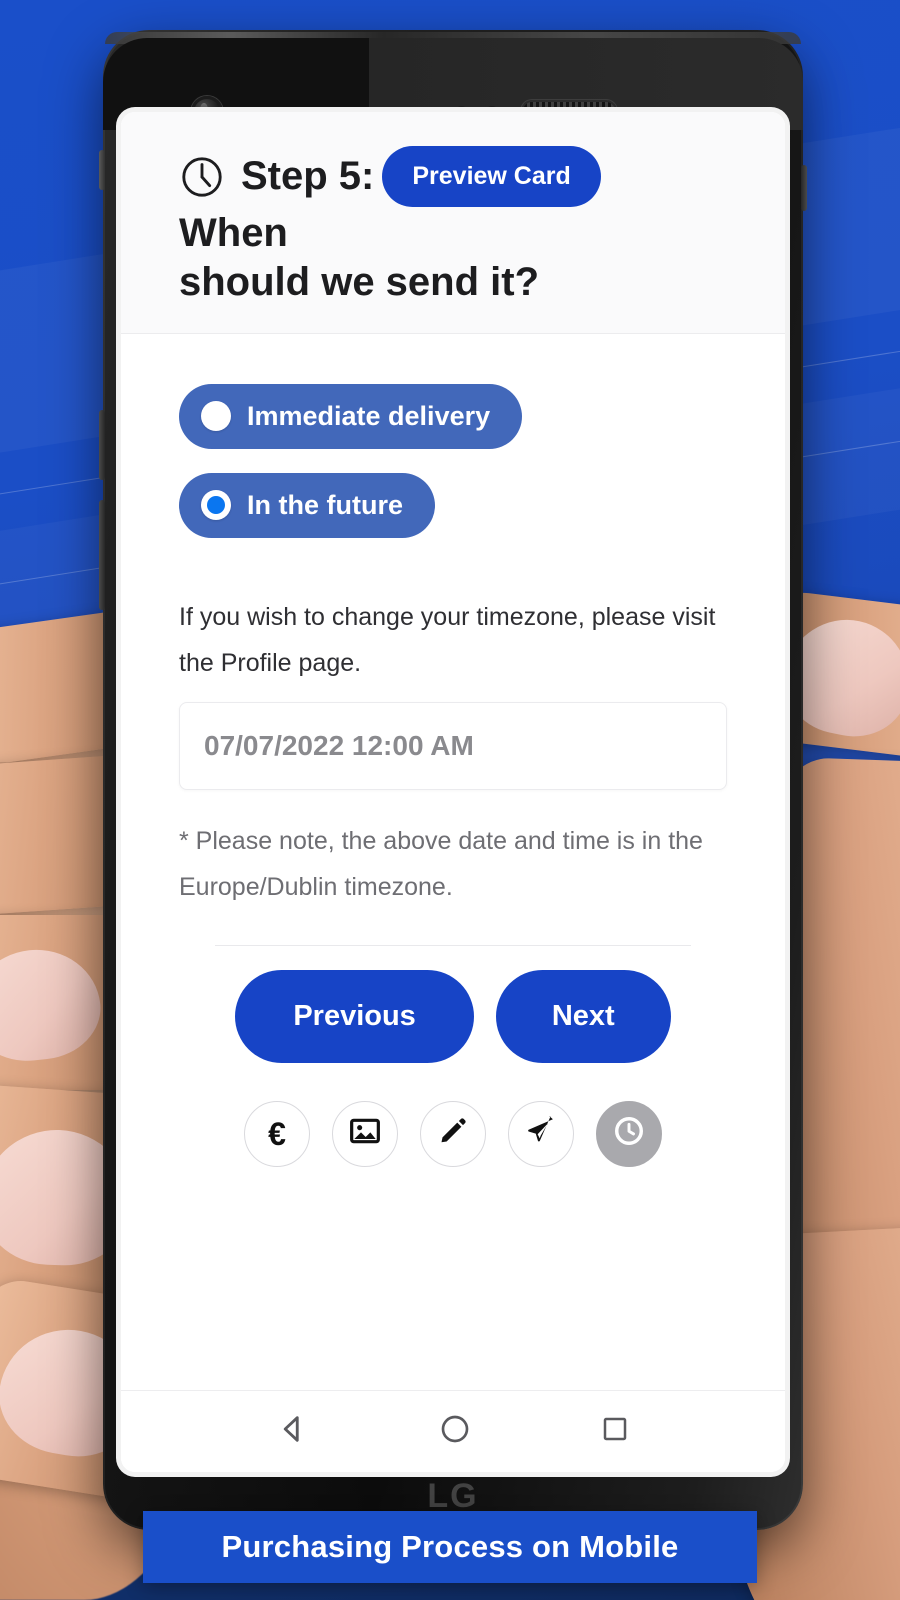  What do you see at coordinates (293, 1431) in the screenshot?
I see `back-icon` at bounding box center [293, 1431].